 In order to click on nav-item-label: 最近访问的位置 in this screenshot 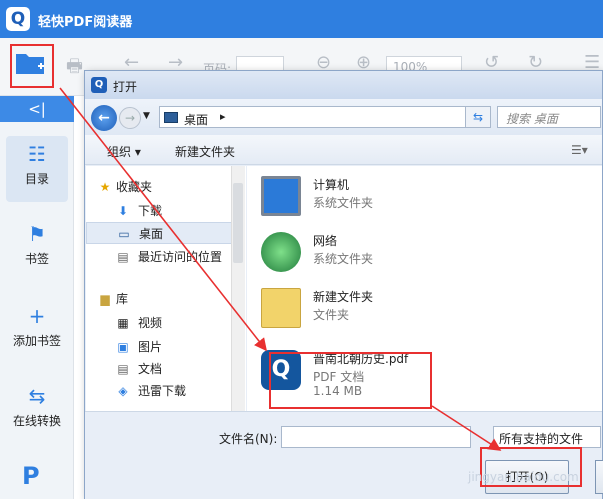, I will do `click(180, 257)`.